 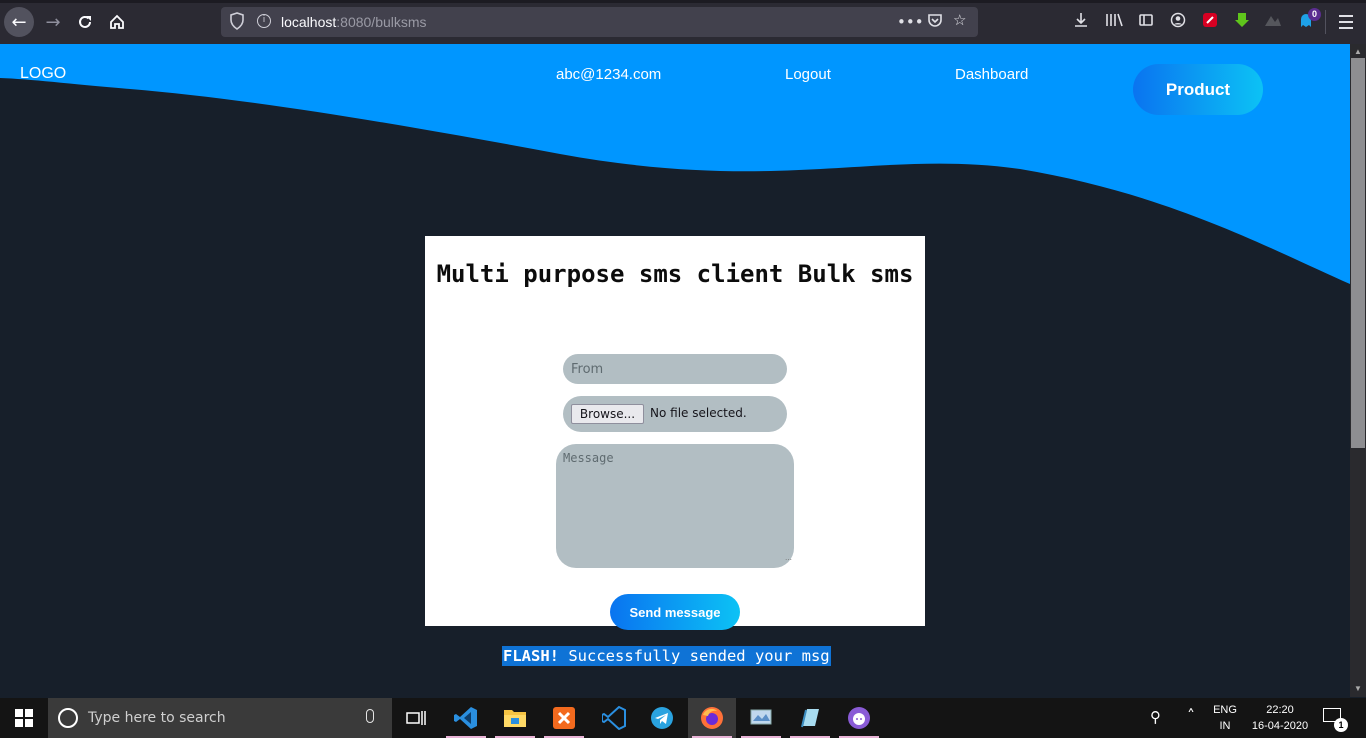 I want to click on clock-date: 16-04-2020, so click(x=1280, y=726).